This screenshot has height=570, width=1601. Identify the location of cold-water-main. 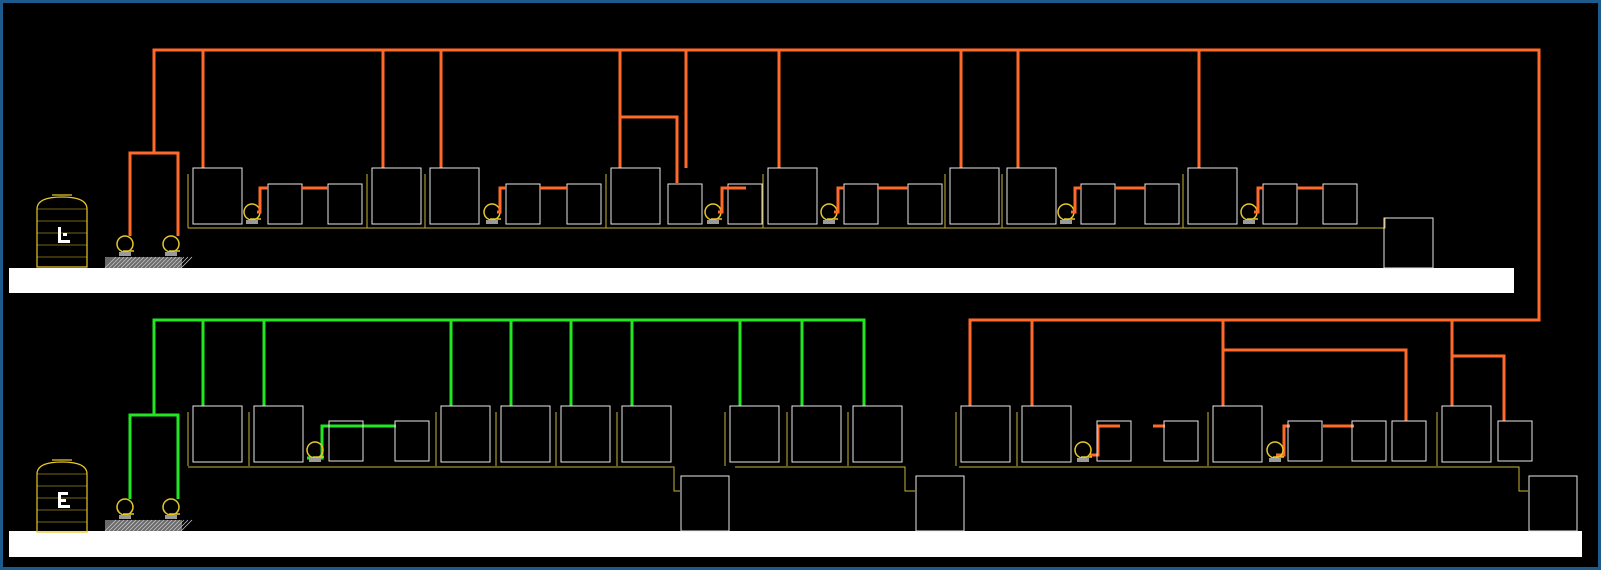
(509, 366).